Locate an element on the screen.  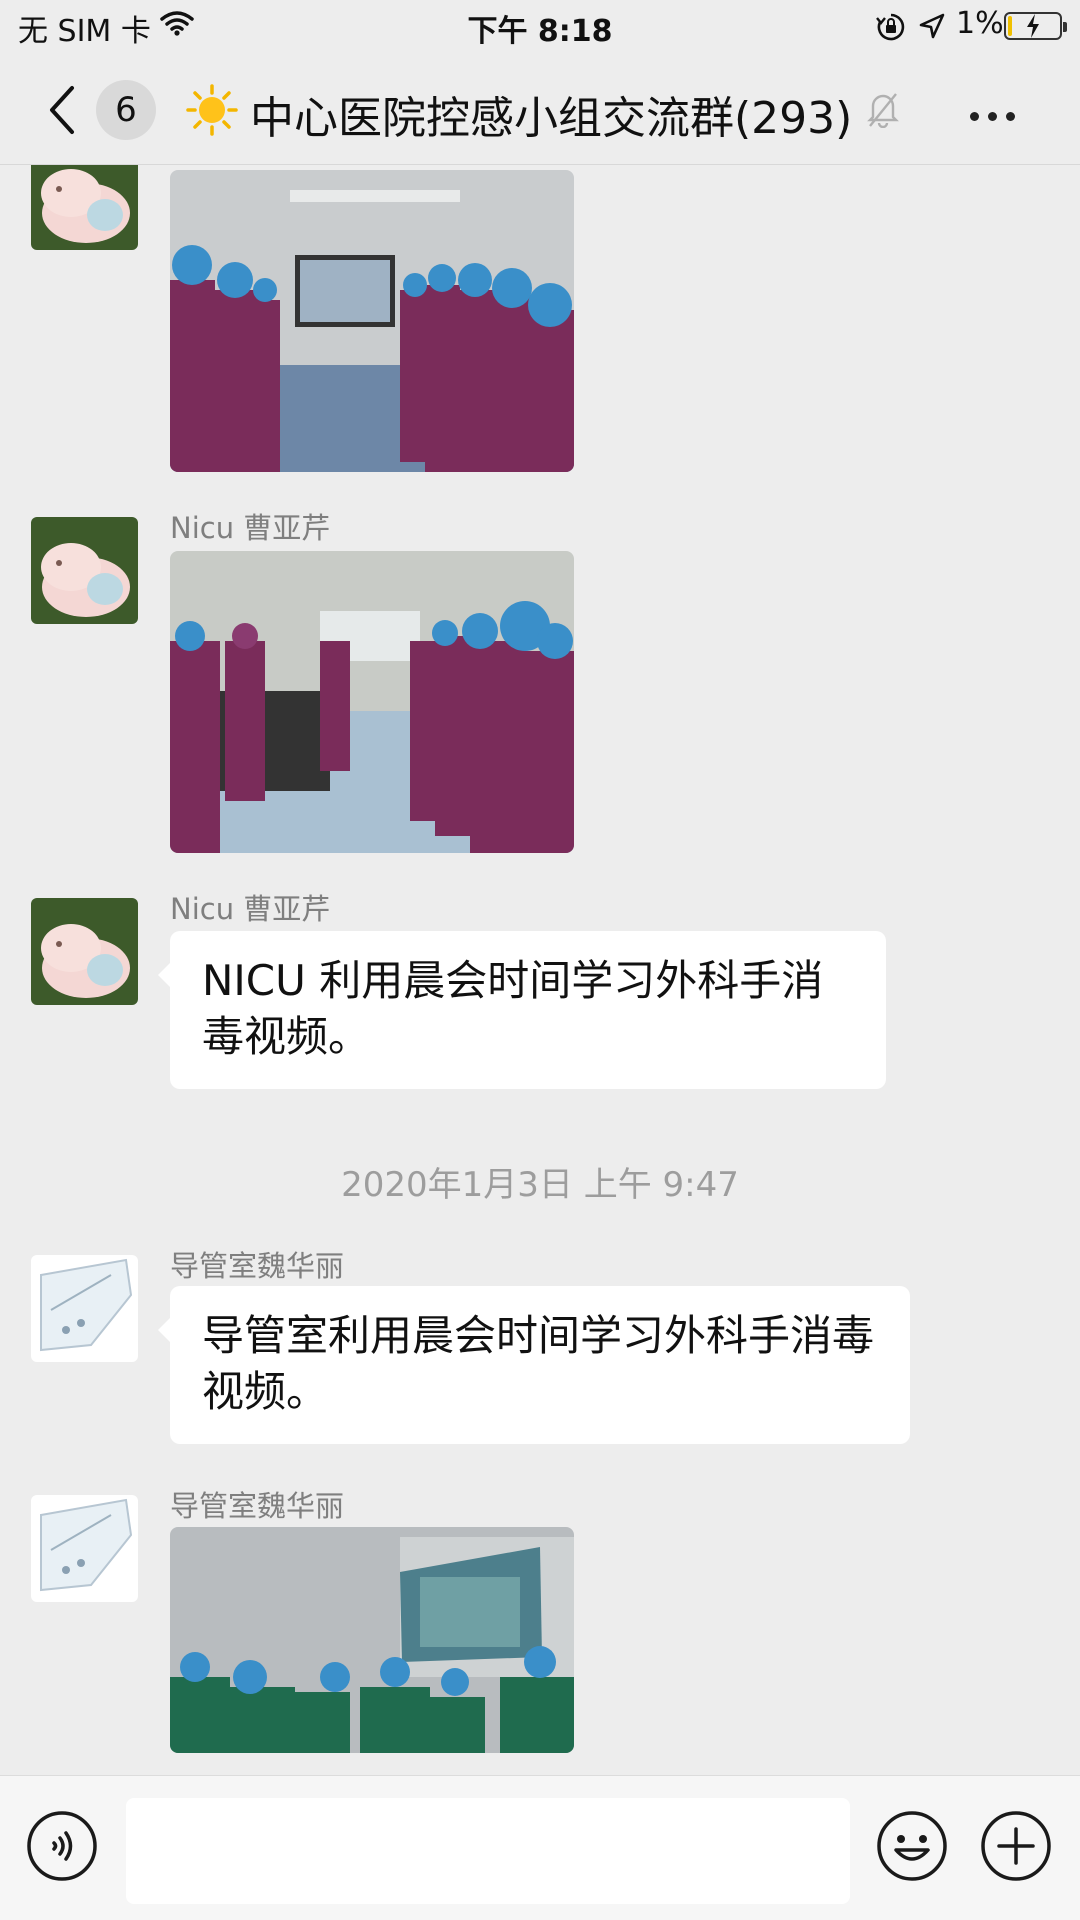
sun-emoji-icon is located at coordinates (212, 112).